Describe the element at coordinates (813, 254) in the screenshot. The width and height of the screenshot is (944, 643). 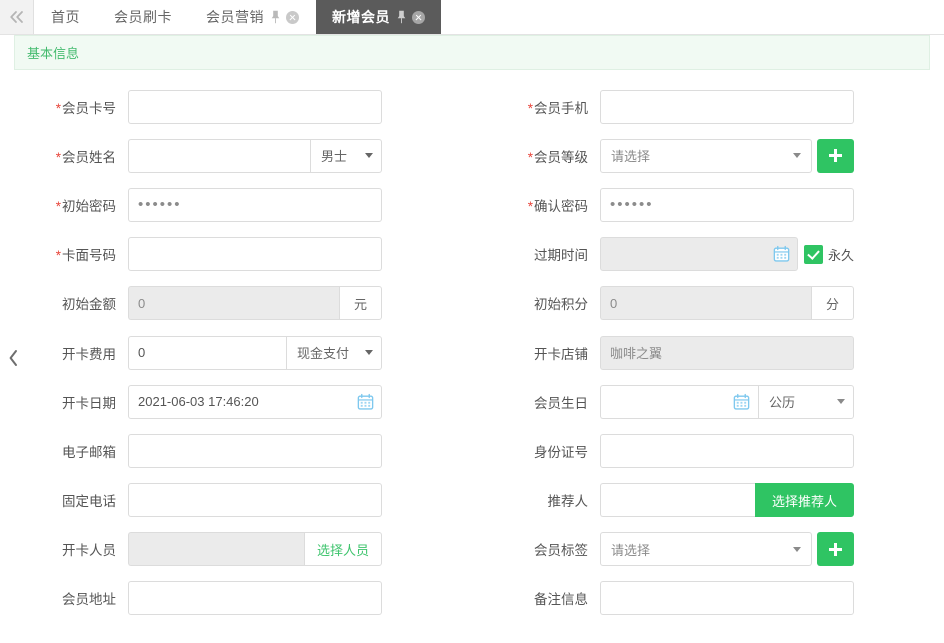
I see `checkbox-checked-icon` at that location.